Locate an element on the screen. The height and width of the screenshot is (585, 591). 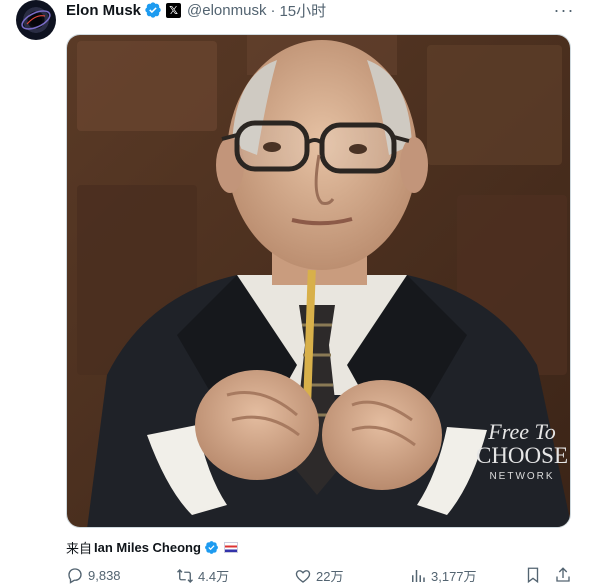
reply-icon is located at coordinates (75, 576).